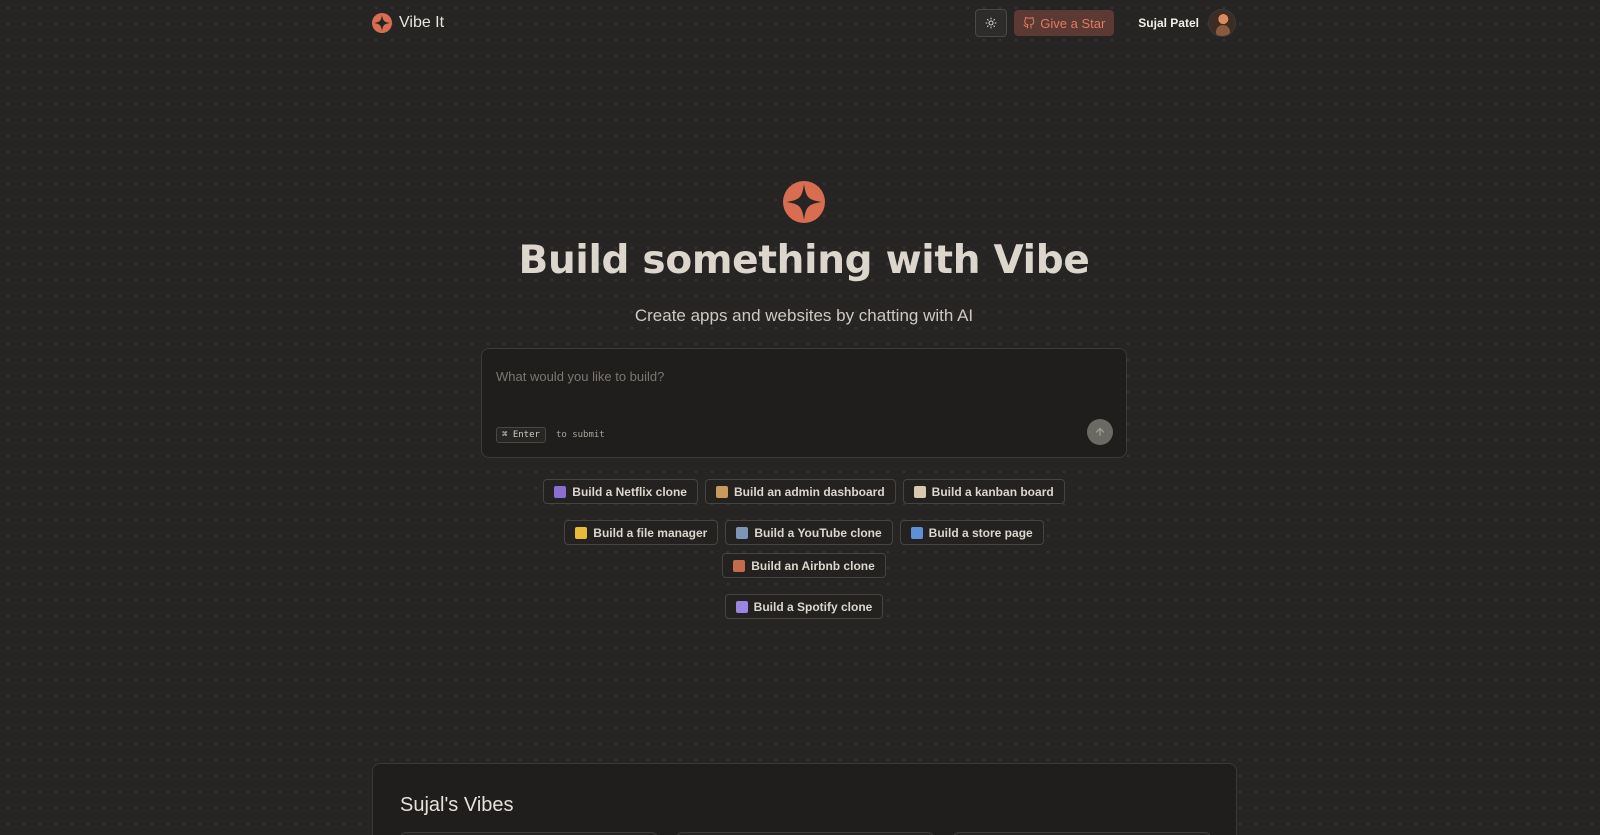 The image size is (1600, 835). Describe the element at coordinates (813, 565) in the screenshot. I see `chip-label: Build an Airbnb clone` at that location.